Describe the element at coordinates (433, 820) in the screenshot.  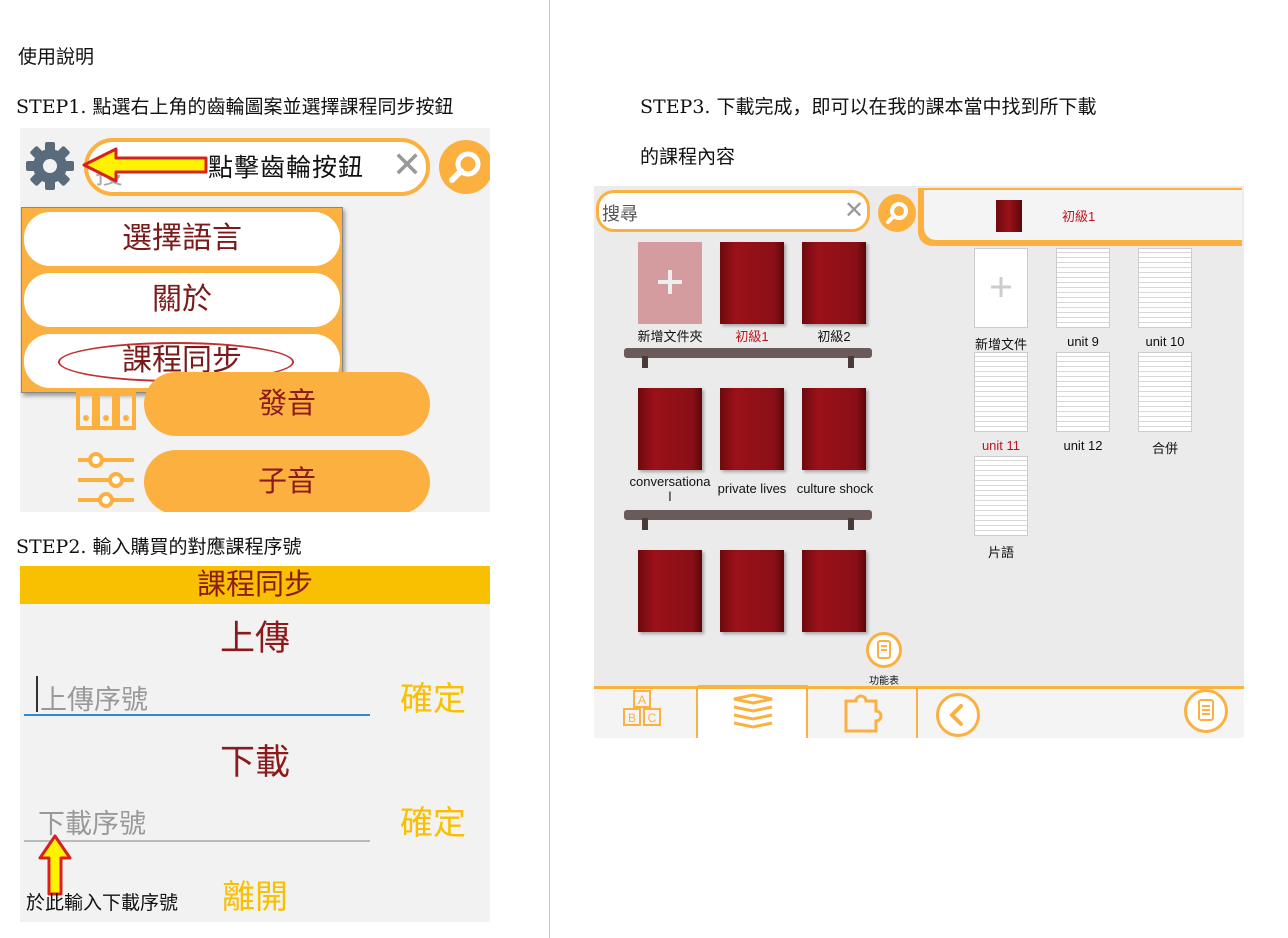
I see `download-confirm-button: 確定` at that location.